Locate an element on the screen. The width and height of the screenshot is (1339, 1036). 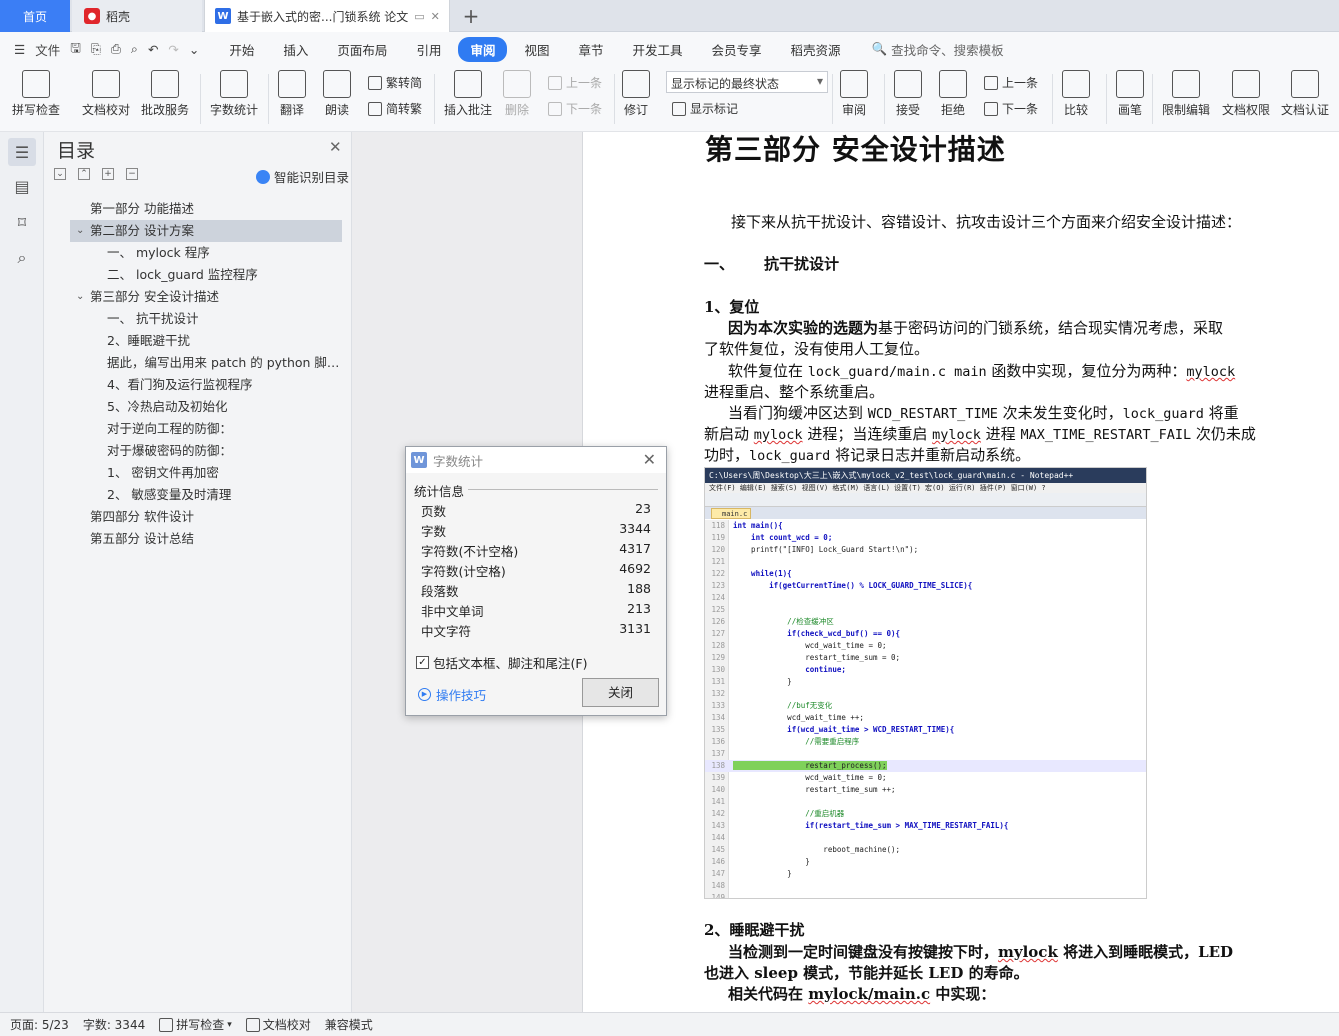
menu-tab: 页面布局 is located at coordinates (362, 49).